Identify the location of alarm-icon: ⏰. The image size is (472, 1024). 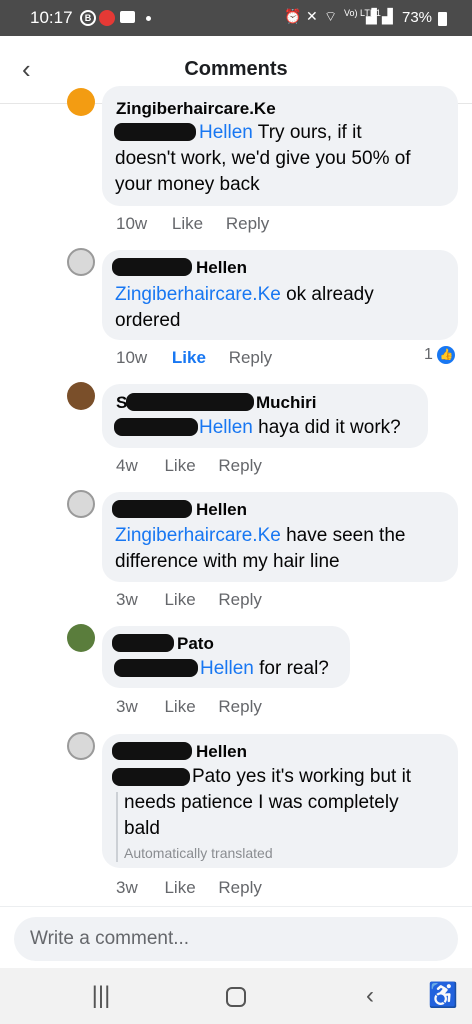
(293, 16).